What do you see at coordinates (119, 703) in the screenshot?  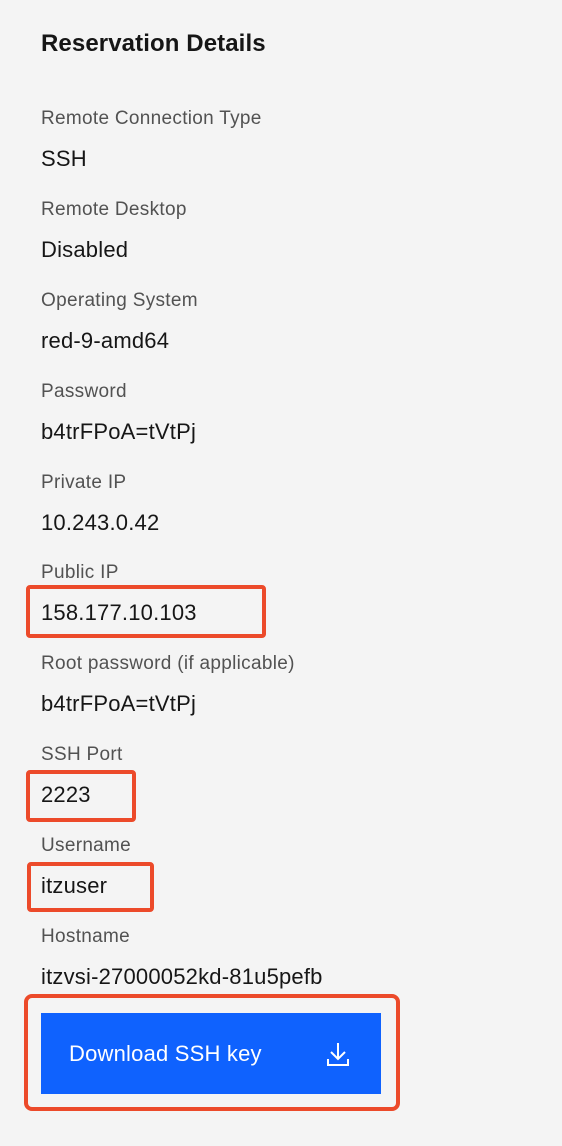 I see `root-password-value: b4trFPoA=tVtPj` at bounding box center [119, 703].